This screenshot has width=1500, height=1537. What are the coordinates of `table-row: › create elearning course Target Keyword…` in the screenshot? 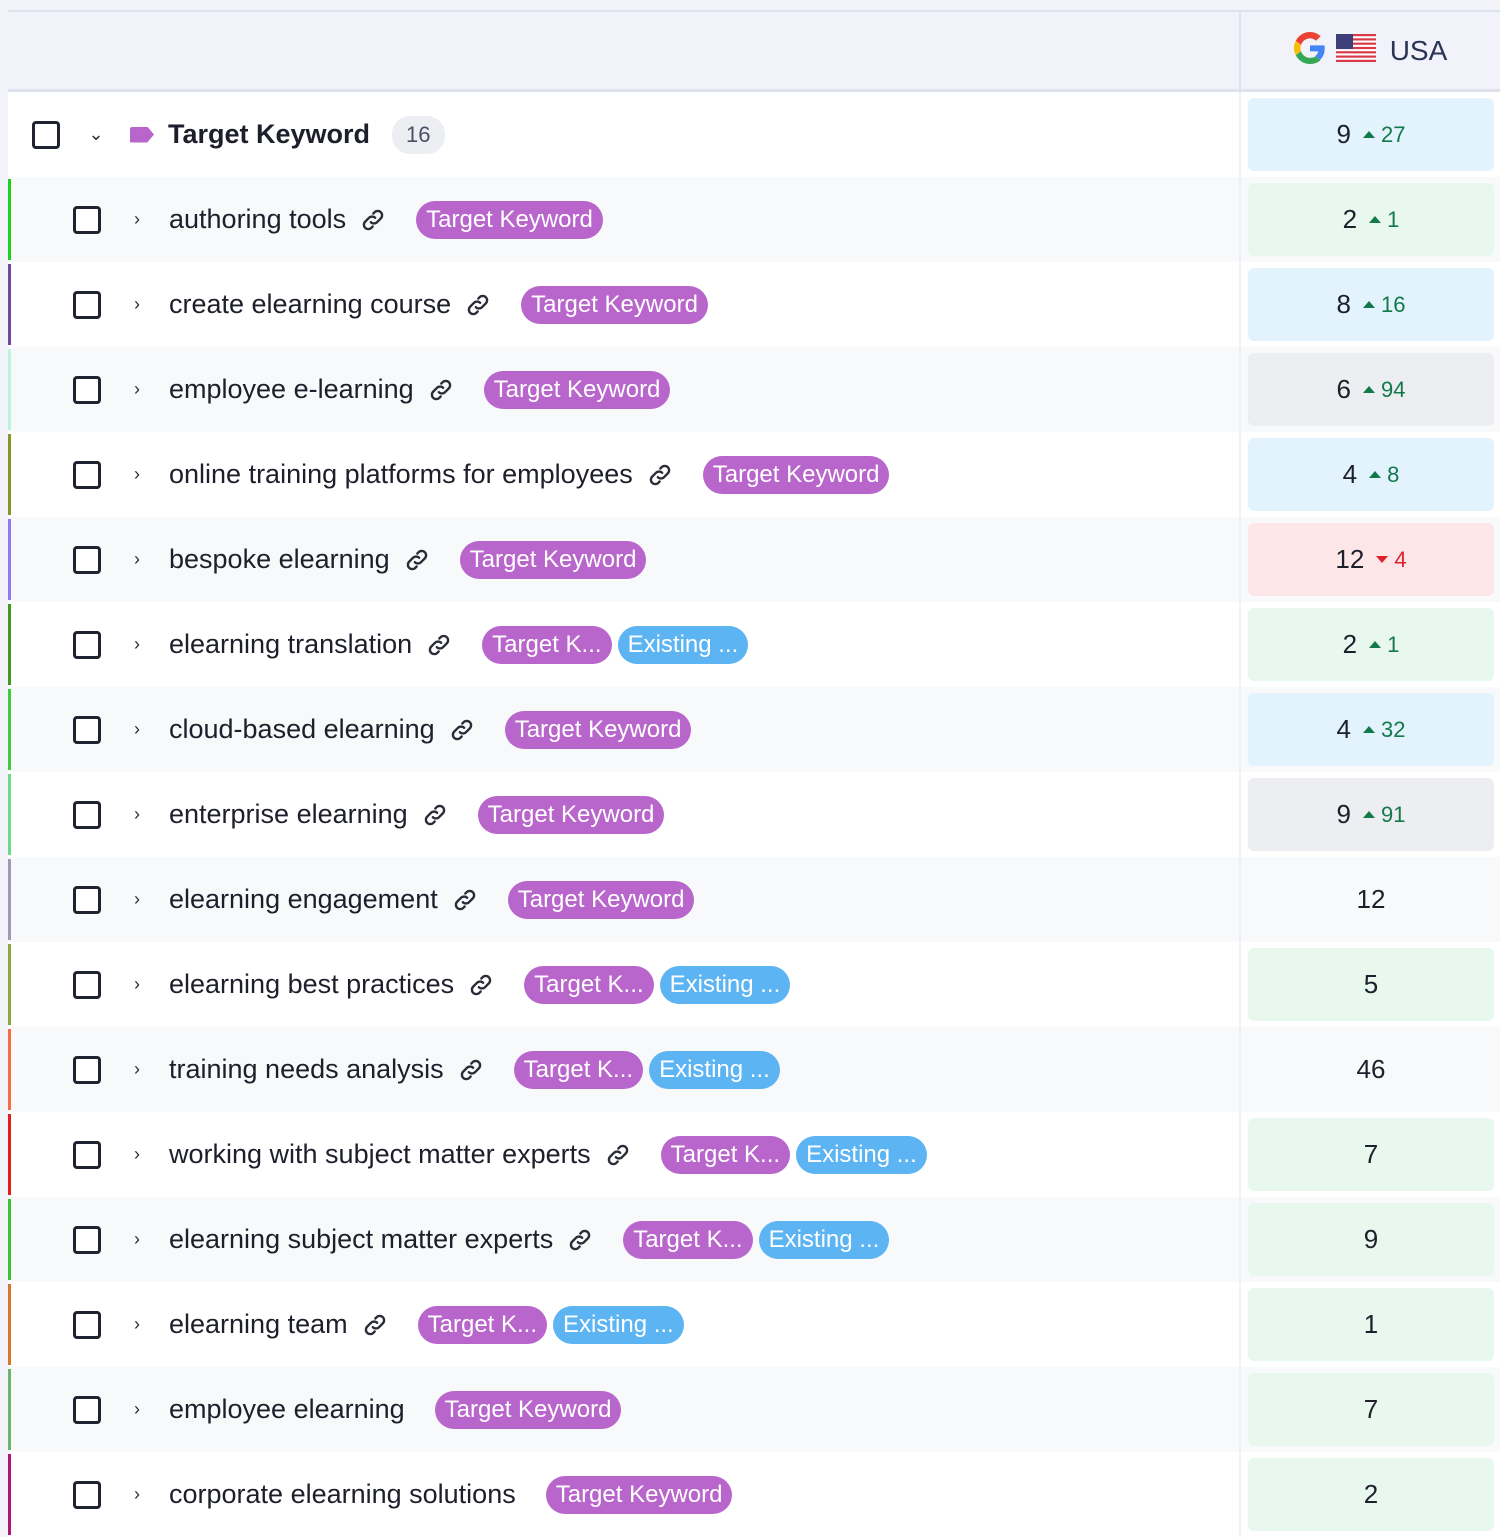 It's located at (754, 304).